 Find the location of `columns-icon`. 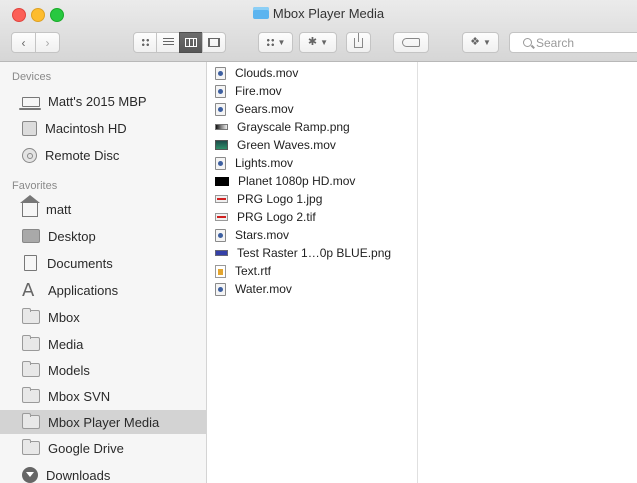

columns-icon is located at coordinates (191, 42).